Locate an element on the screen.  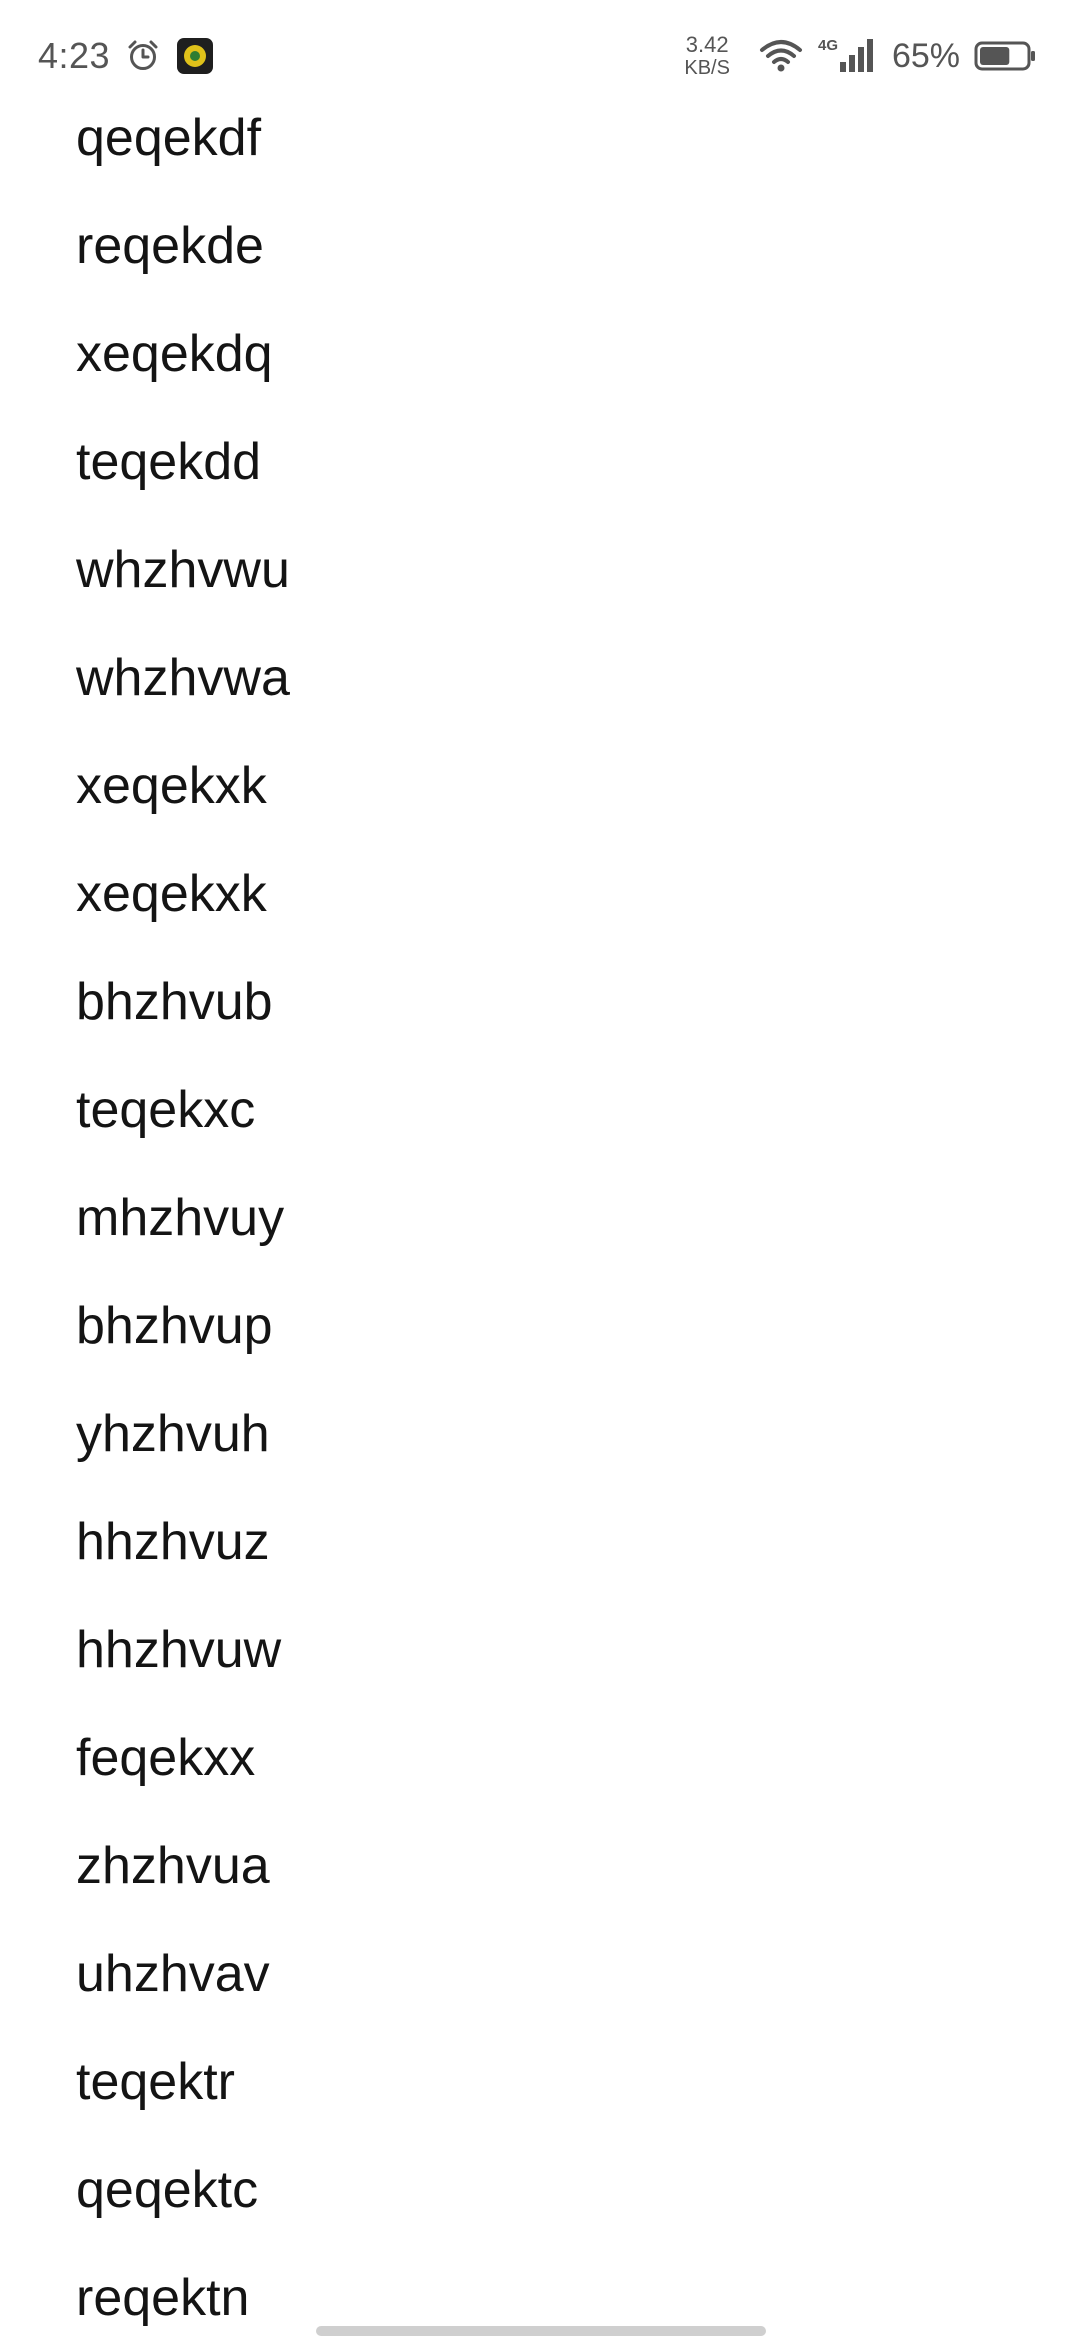
status-left: 4:23 is located at coordinates (126, 56).